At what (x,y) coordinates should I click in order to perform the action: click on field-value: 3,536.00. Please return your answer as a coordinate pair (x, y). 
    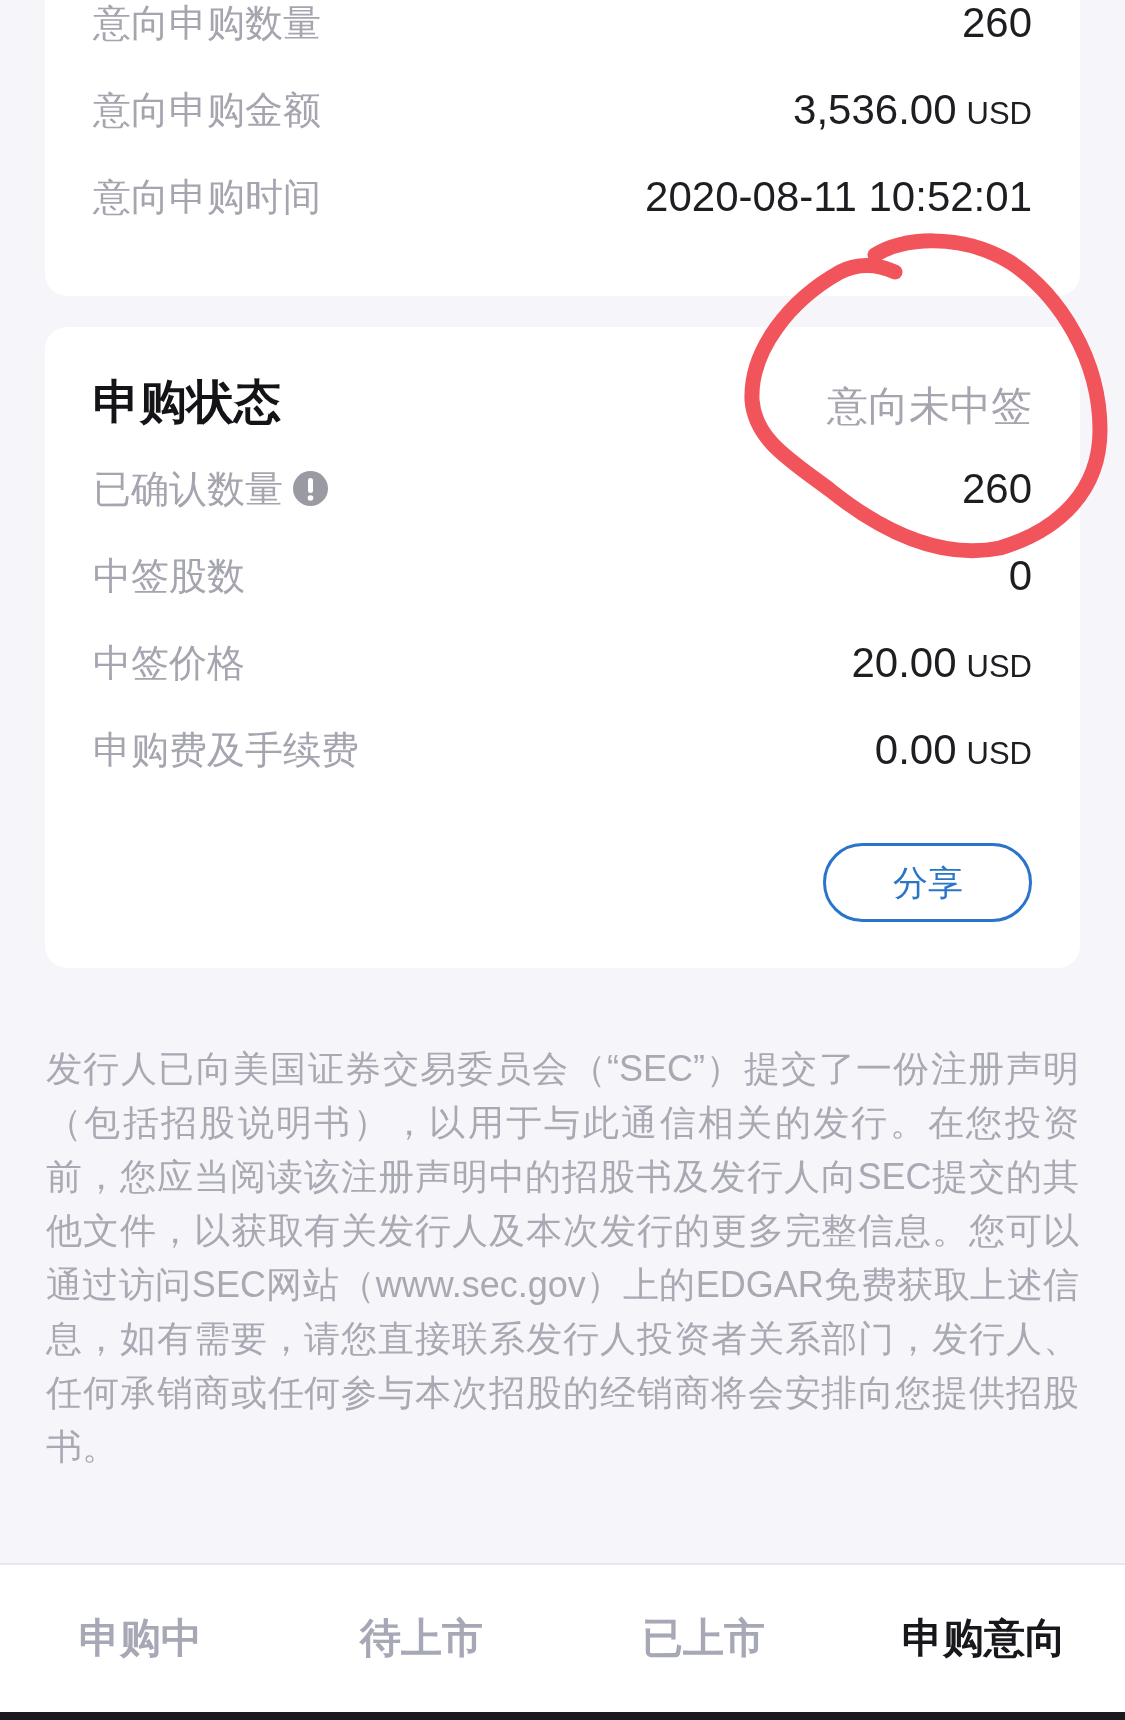
    Looking at the image, I should click on (875, 109).